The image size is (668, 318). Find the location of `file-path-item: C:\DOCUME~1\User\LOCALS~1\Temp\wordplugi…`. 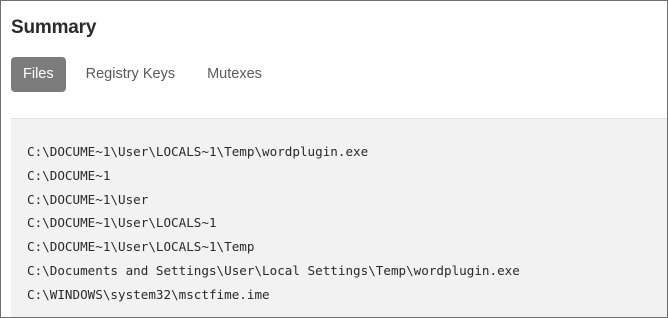

file-path-item: C:\DOCUME~1\User\LOCALS~1\Temp\wordplugi… is located at coordinates (198, 151).